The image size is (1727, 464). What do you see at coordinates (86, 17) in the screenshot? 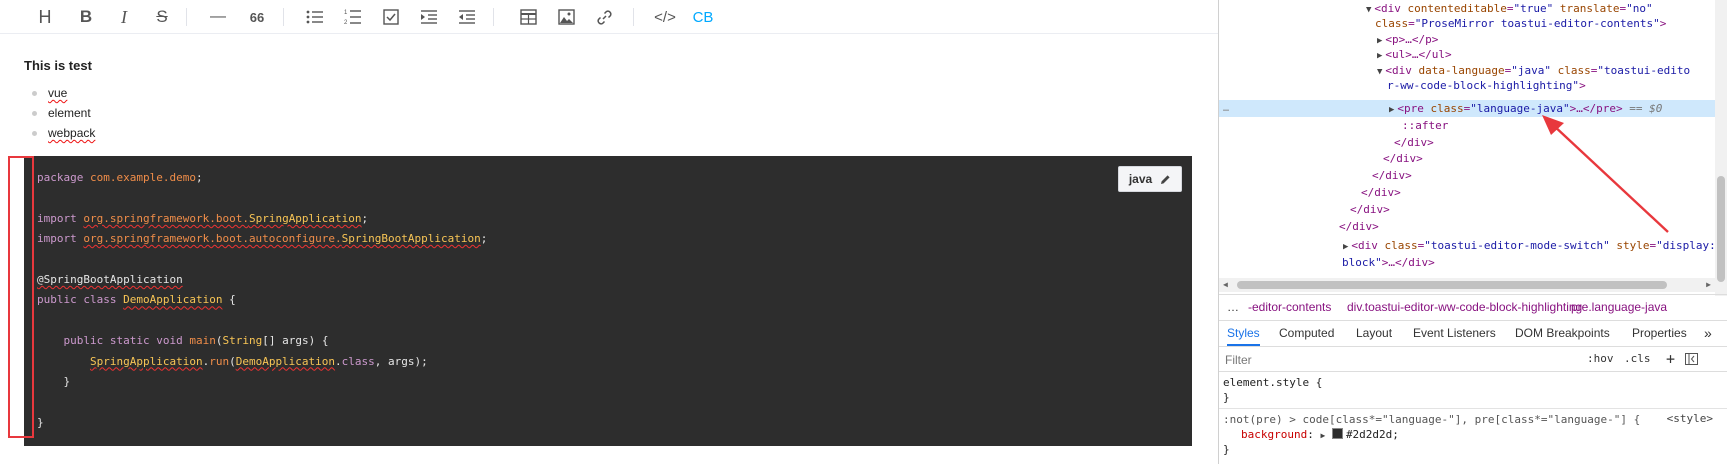
I see `bold-button: B` at bounding box center [86, 17].